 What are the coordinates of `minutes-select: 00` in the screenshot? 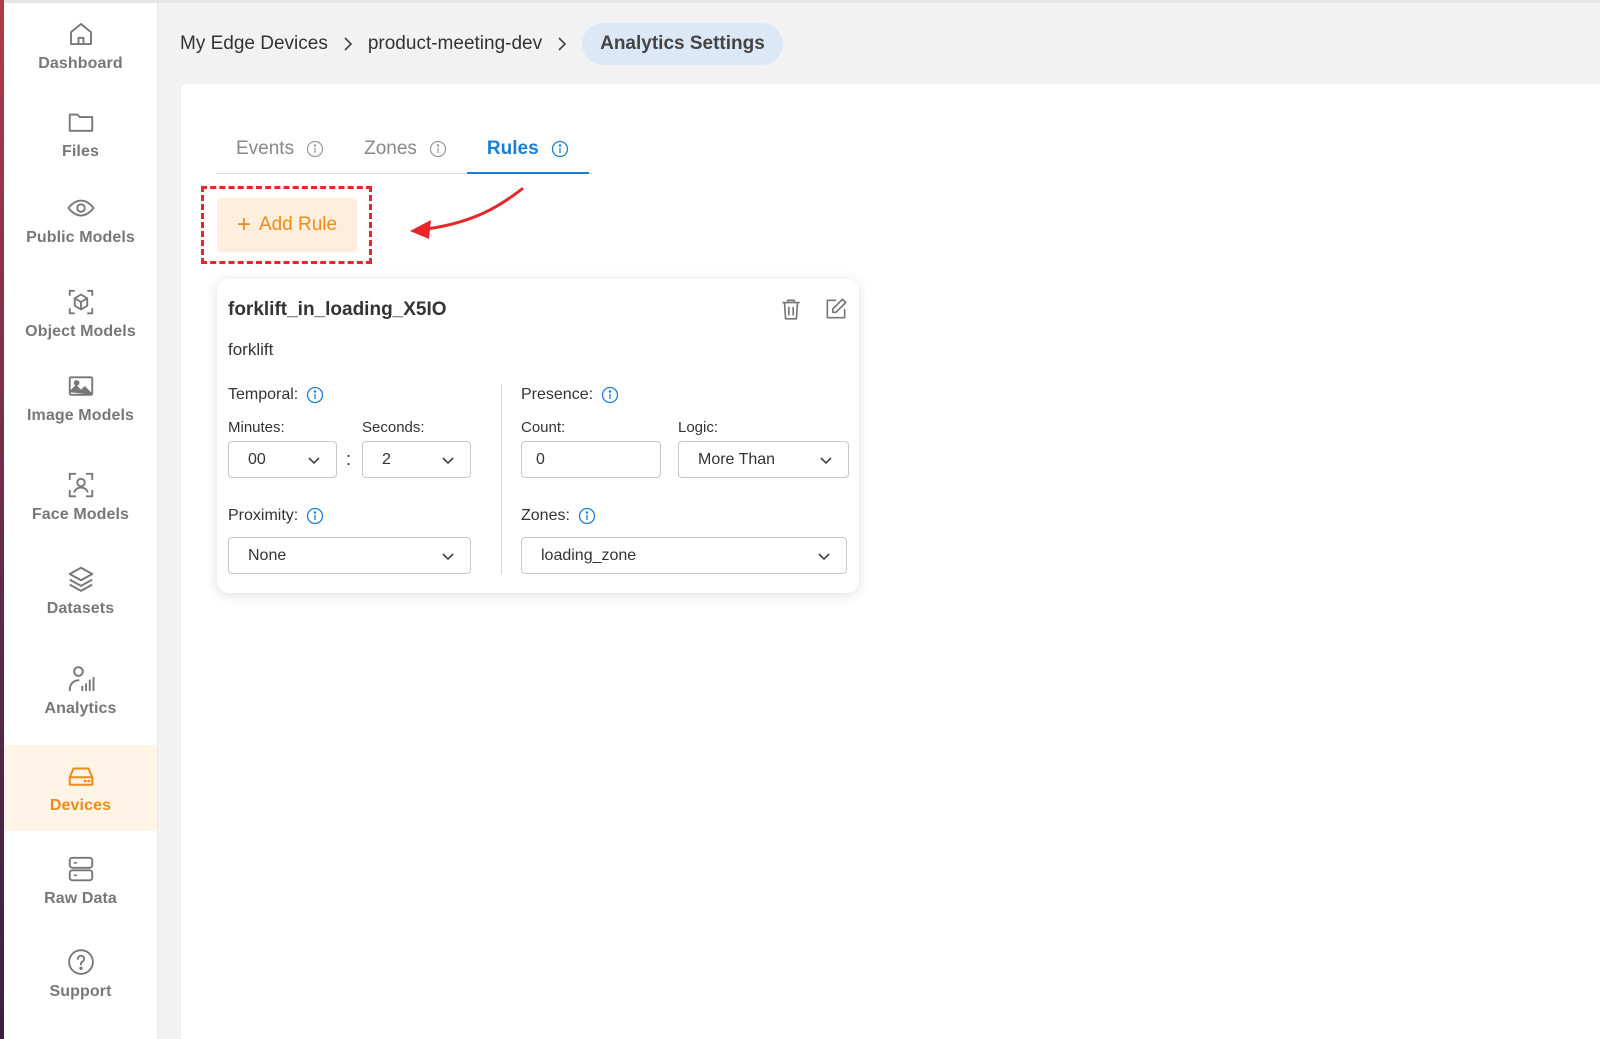 It's located at (282, 459).